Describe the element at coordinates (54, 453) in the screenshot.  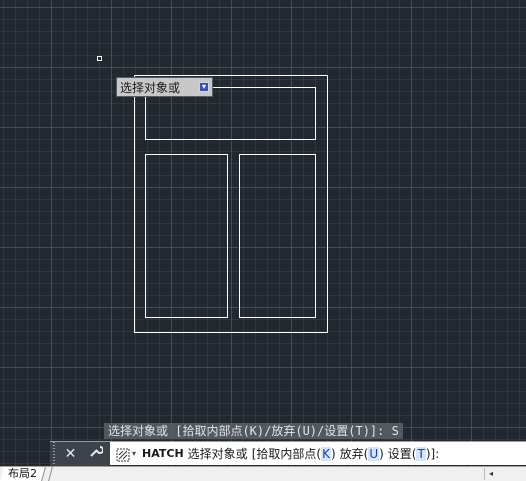
I see `drag-handle` at that location.